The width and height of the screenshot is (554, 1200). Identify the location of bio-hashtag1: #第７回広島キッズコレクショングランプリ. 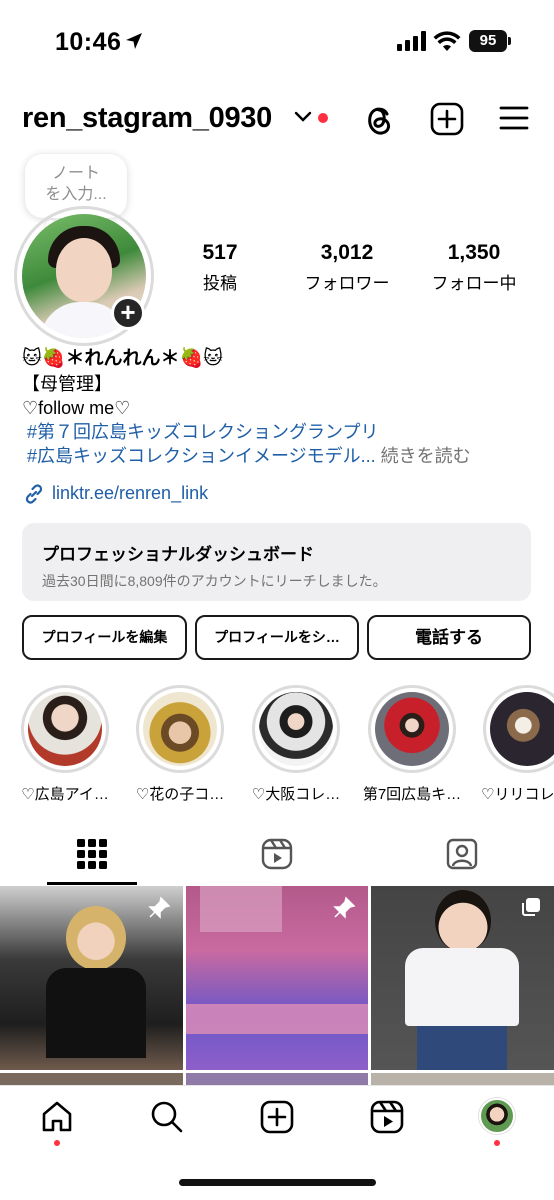
(282, 432).